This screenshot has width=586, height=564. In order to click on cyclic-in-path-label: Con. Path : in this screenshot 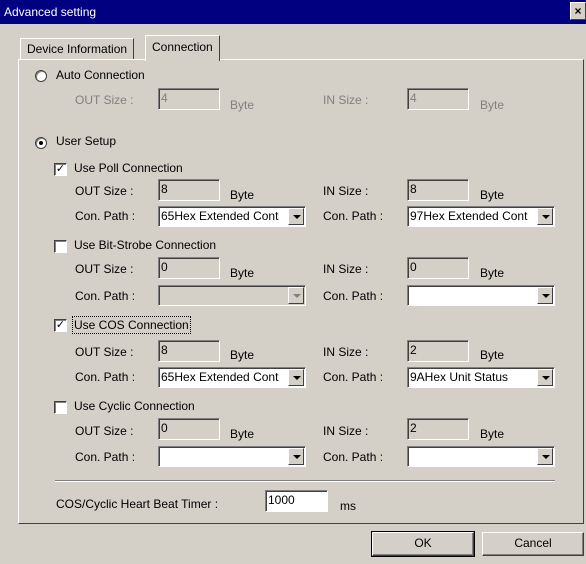, I will do `click(353, 457)`.